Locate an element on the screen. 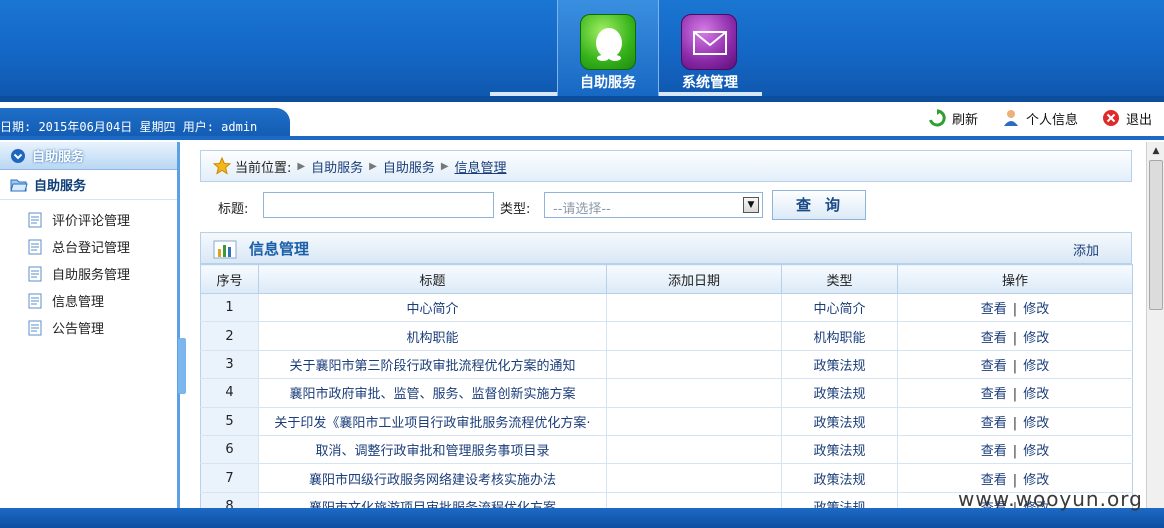  tab-self-service-label: 自助服务 is located at coordinates (608, 83).